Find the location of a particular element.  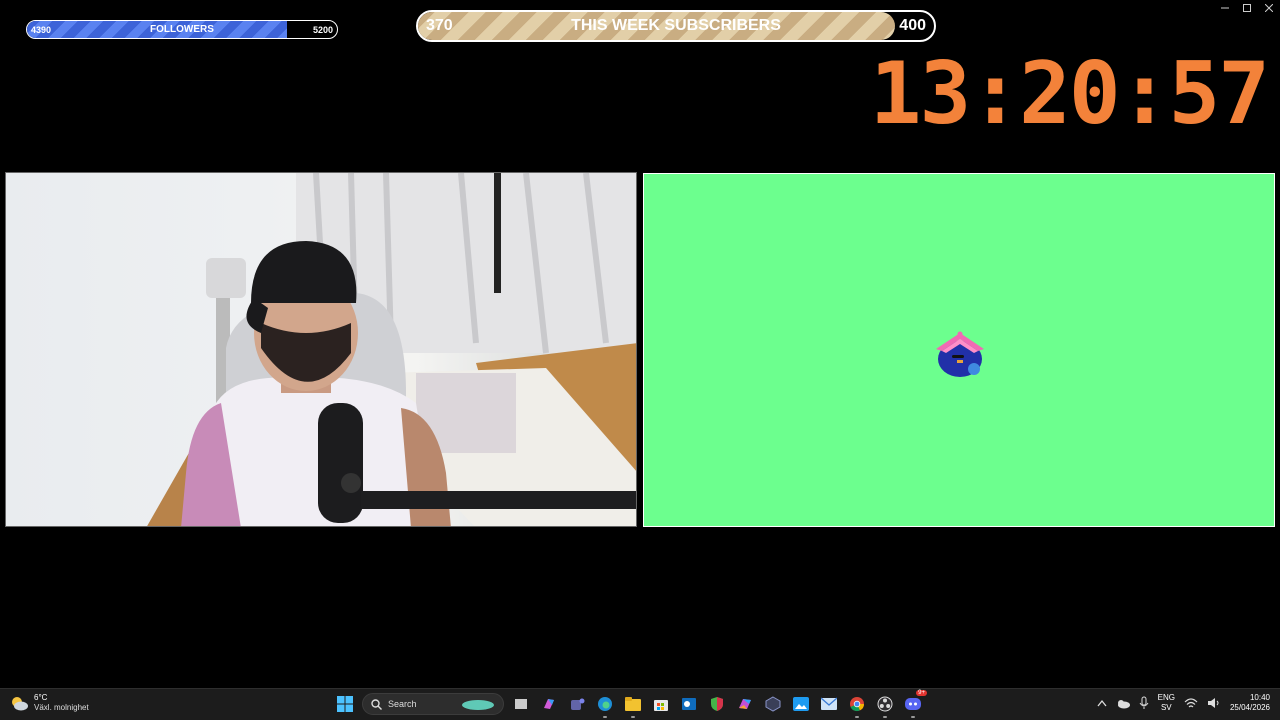

store-button is located at coordinates (661, 704).